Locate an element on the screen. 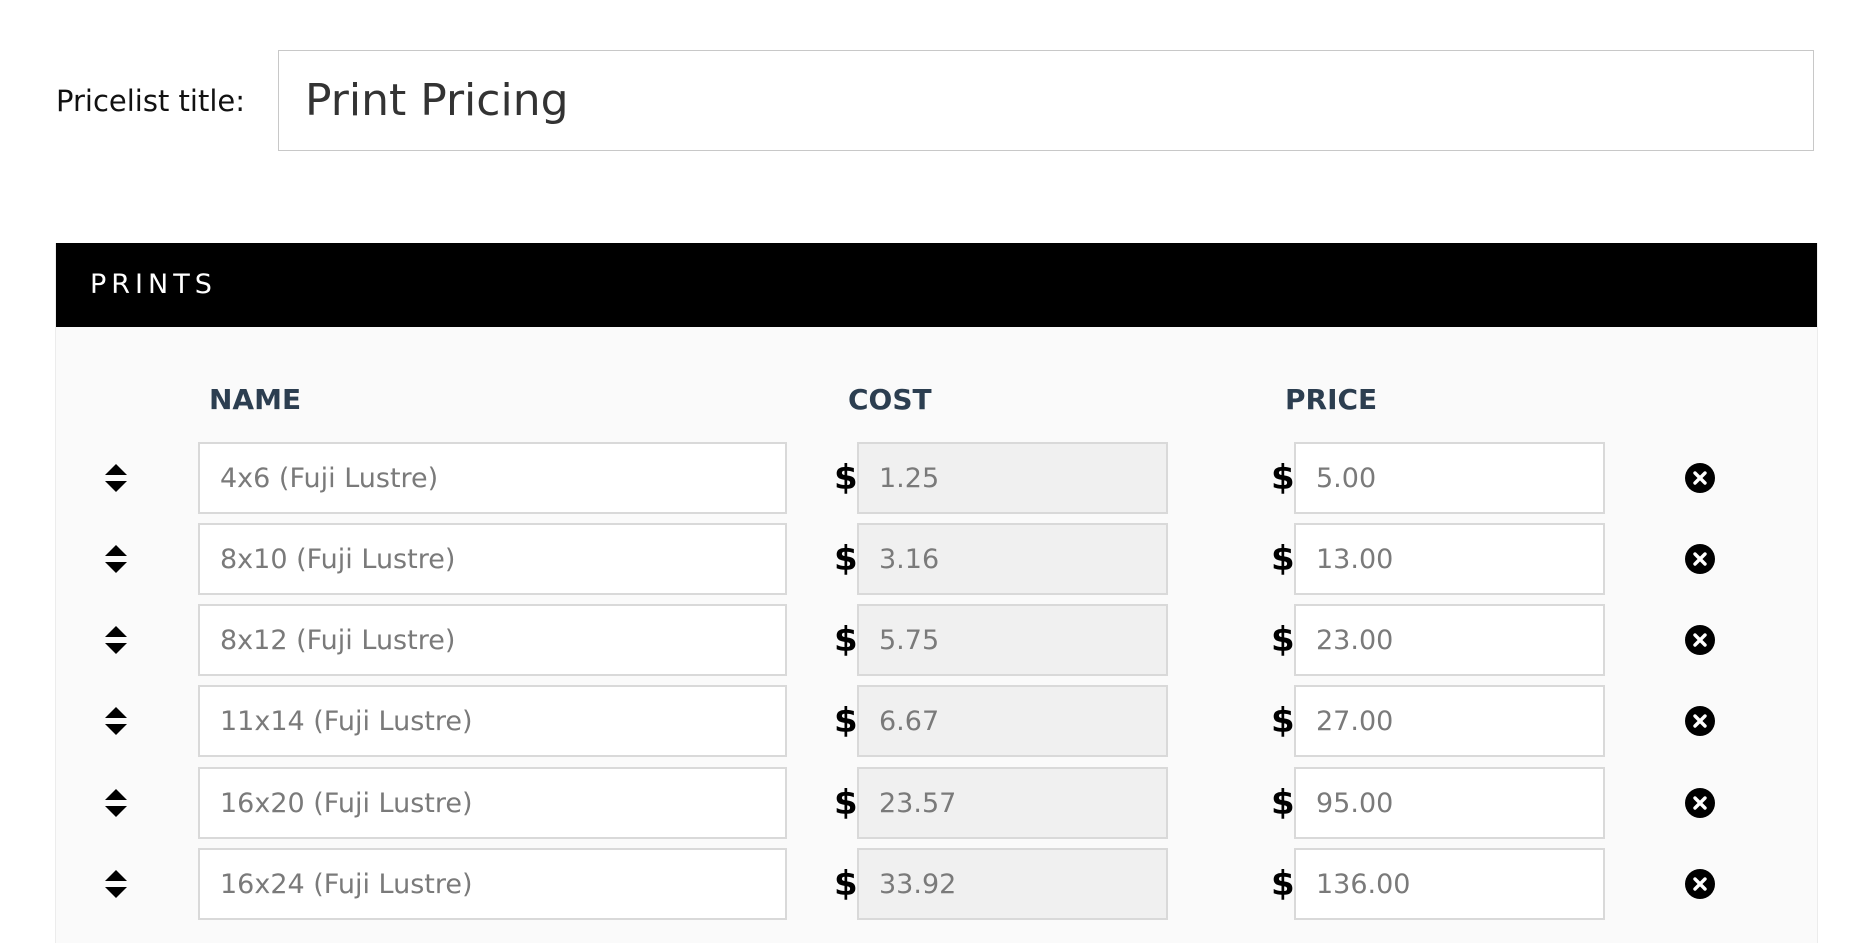 This screenshot has height=943, width=1855. pricelist-title-row: Pricelist title: is located at coordinates (936, 101).